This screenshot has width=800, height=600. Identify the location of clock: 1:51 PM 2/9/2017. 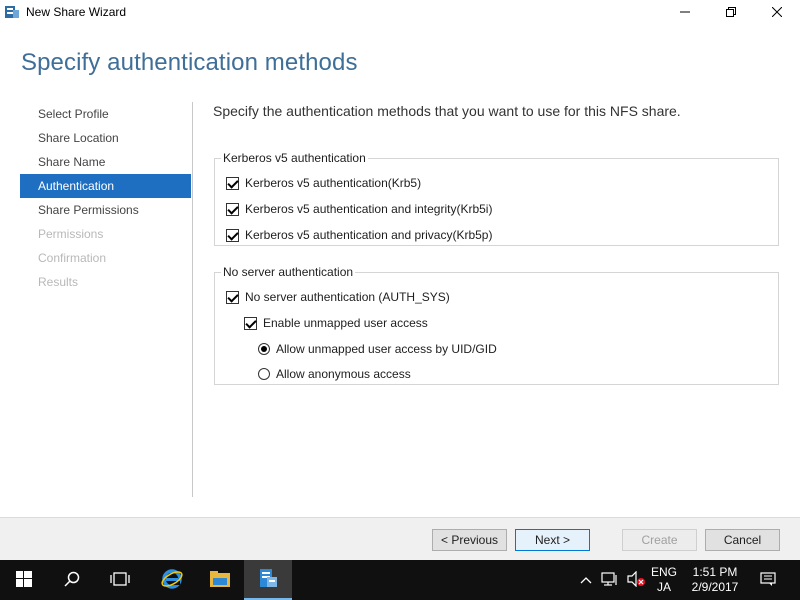
(715, 580).